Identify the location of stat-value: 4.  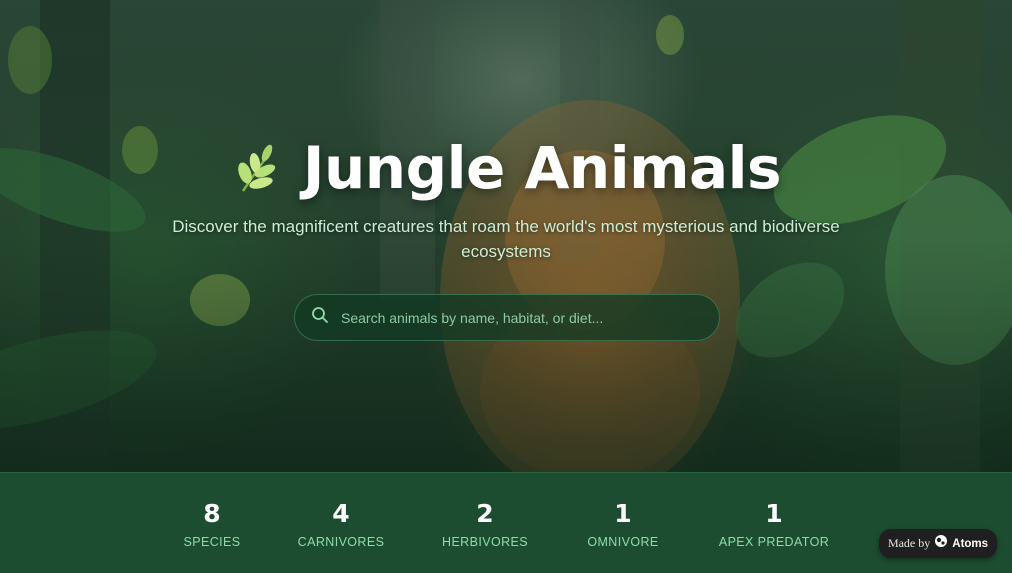
(341, 513).